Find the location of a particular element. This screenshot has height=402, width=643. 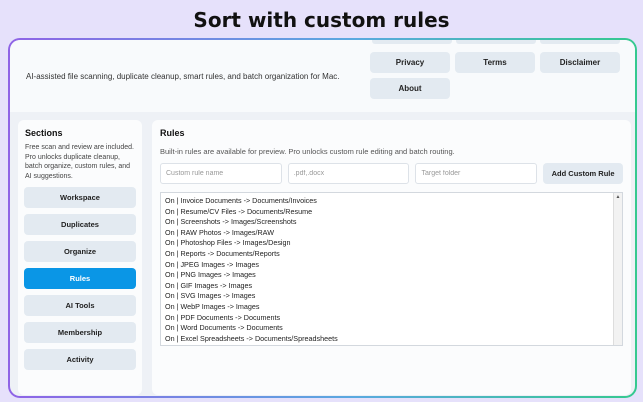

sidebar-item-ai-tools: AI Tools is located at coordinates (80, 305).